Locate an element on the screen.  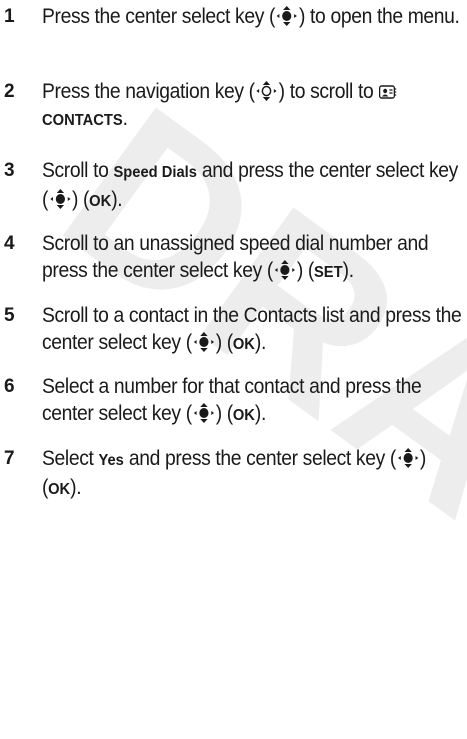
step-number: 1 is located at coordinates (9, 16).